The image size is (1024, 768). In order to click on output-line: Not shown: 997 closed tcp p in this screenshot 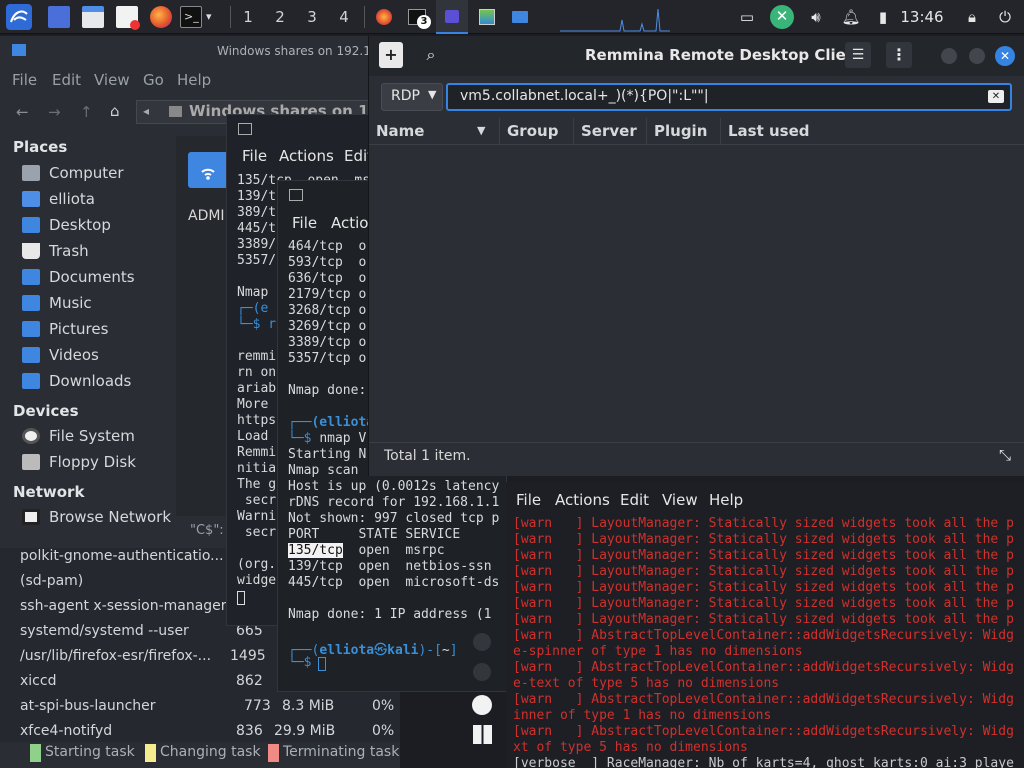, I will do `click(394, 518)`.